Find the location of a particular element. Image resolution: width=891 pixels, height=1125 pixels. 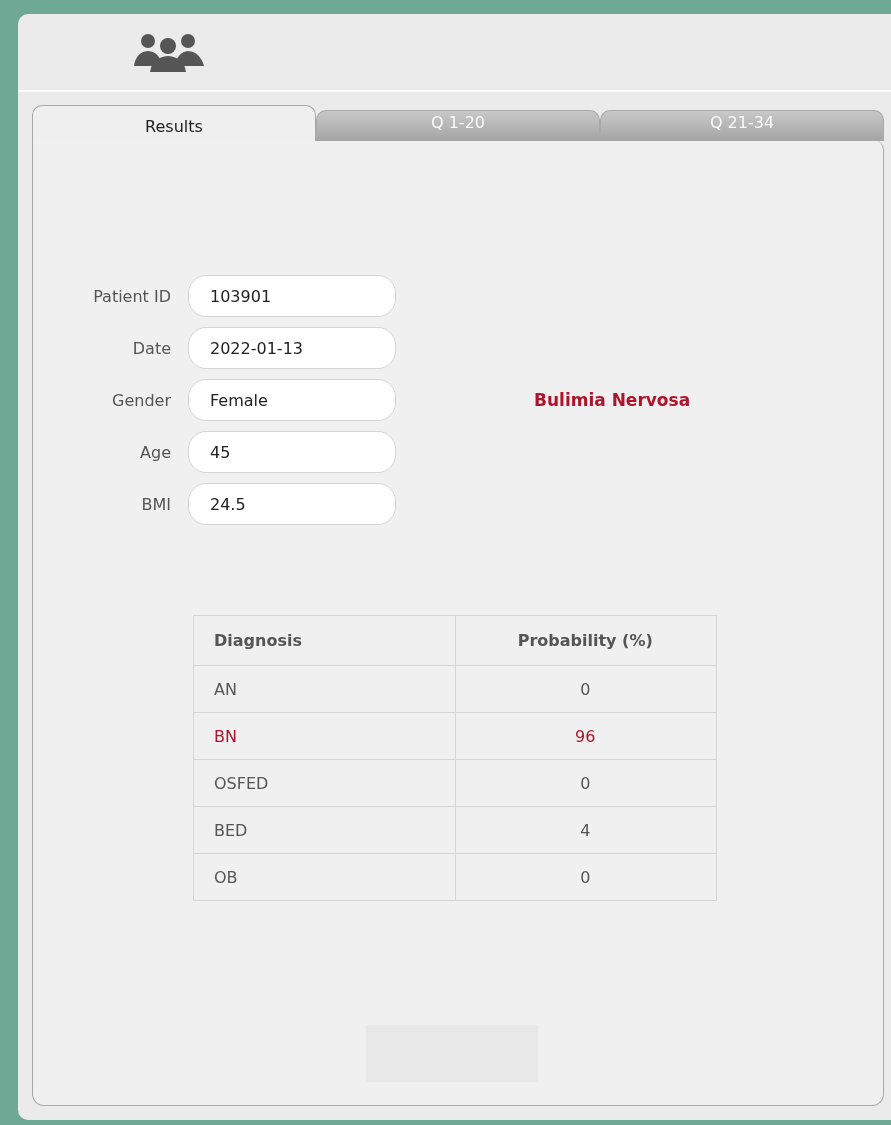

diagnosis-result: Bulimia Nervosa is located at coordinates (612, 400).